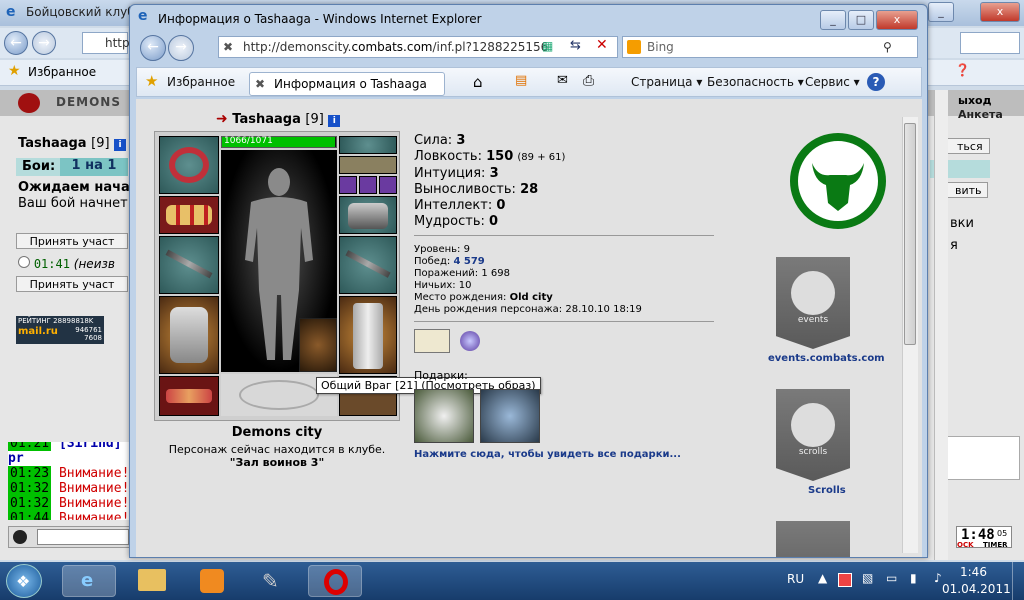 The image size is (1024, 600). Describe the element at coordinates (588, 81) in the screenshot. I see `print-icon: ⎙` at that location.